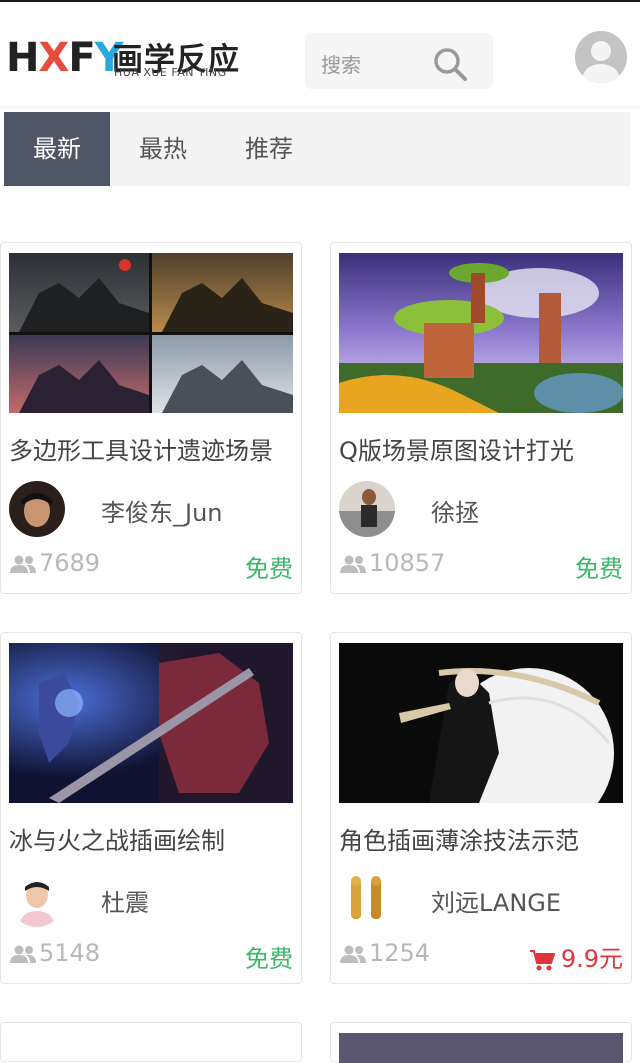 The width and height of the screenshot is (640, 1063). I want to click on tab-hot: 最热, so click(163, 149).